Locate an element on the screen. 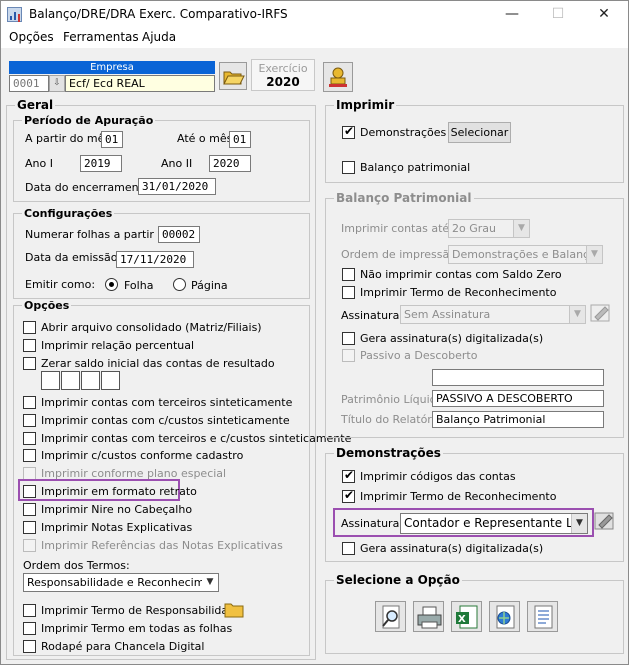  close-button: ✕ is located at coordinates (604, 14).